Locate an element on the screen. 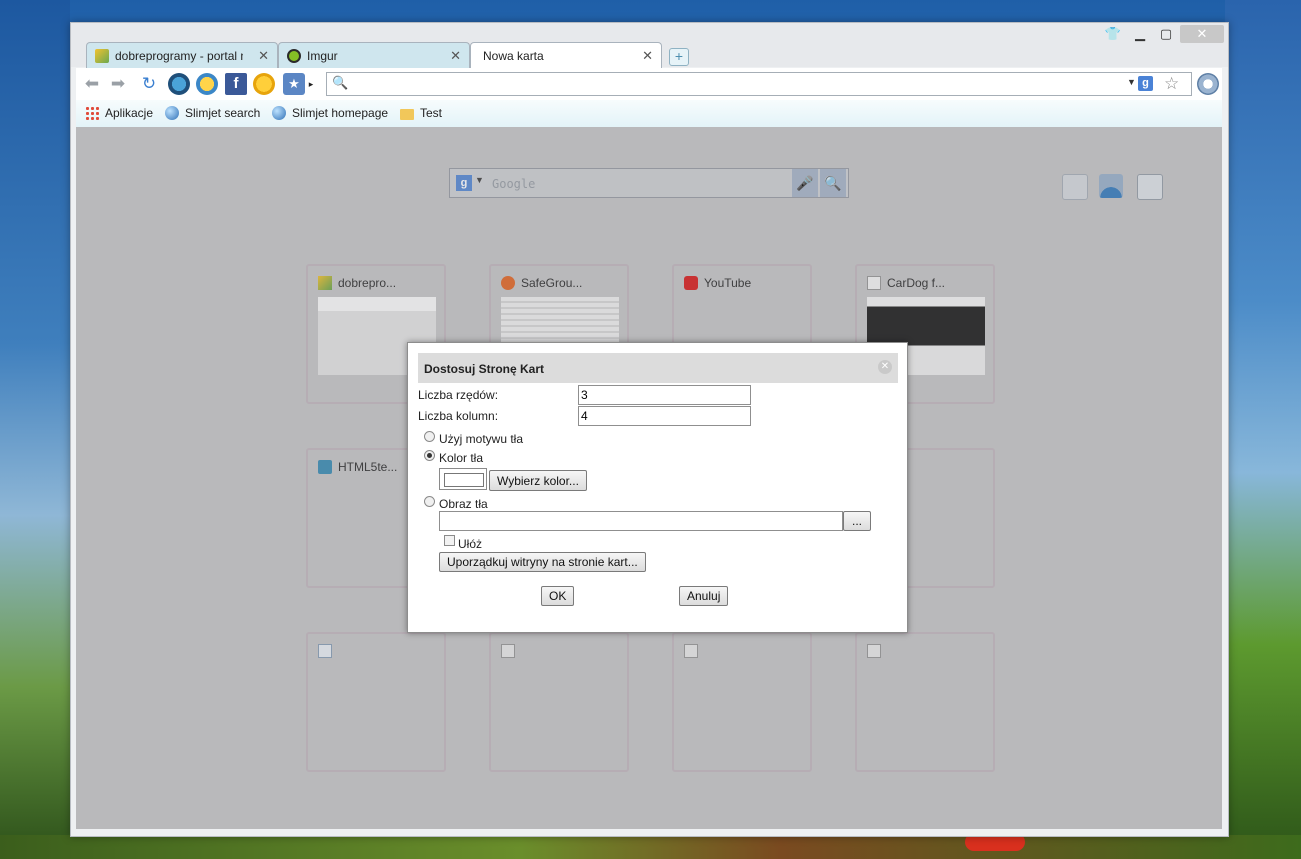 Image resolution: width=1301 pixels, height=859 pixels. maximize-button: ▢ is located at coordinates (1166, 34).